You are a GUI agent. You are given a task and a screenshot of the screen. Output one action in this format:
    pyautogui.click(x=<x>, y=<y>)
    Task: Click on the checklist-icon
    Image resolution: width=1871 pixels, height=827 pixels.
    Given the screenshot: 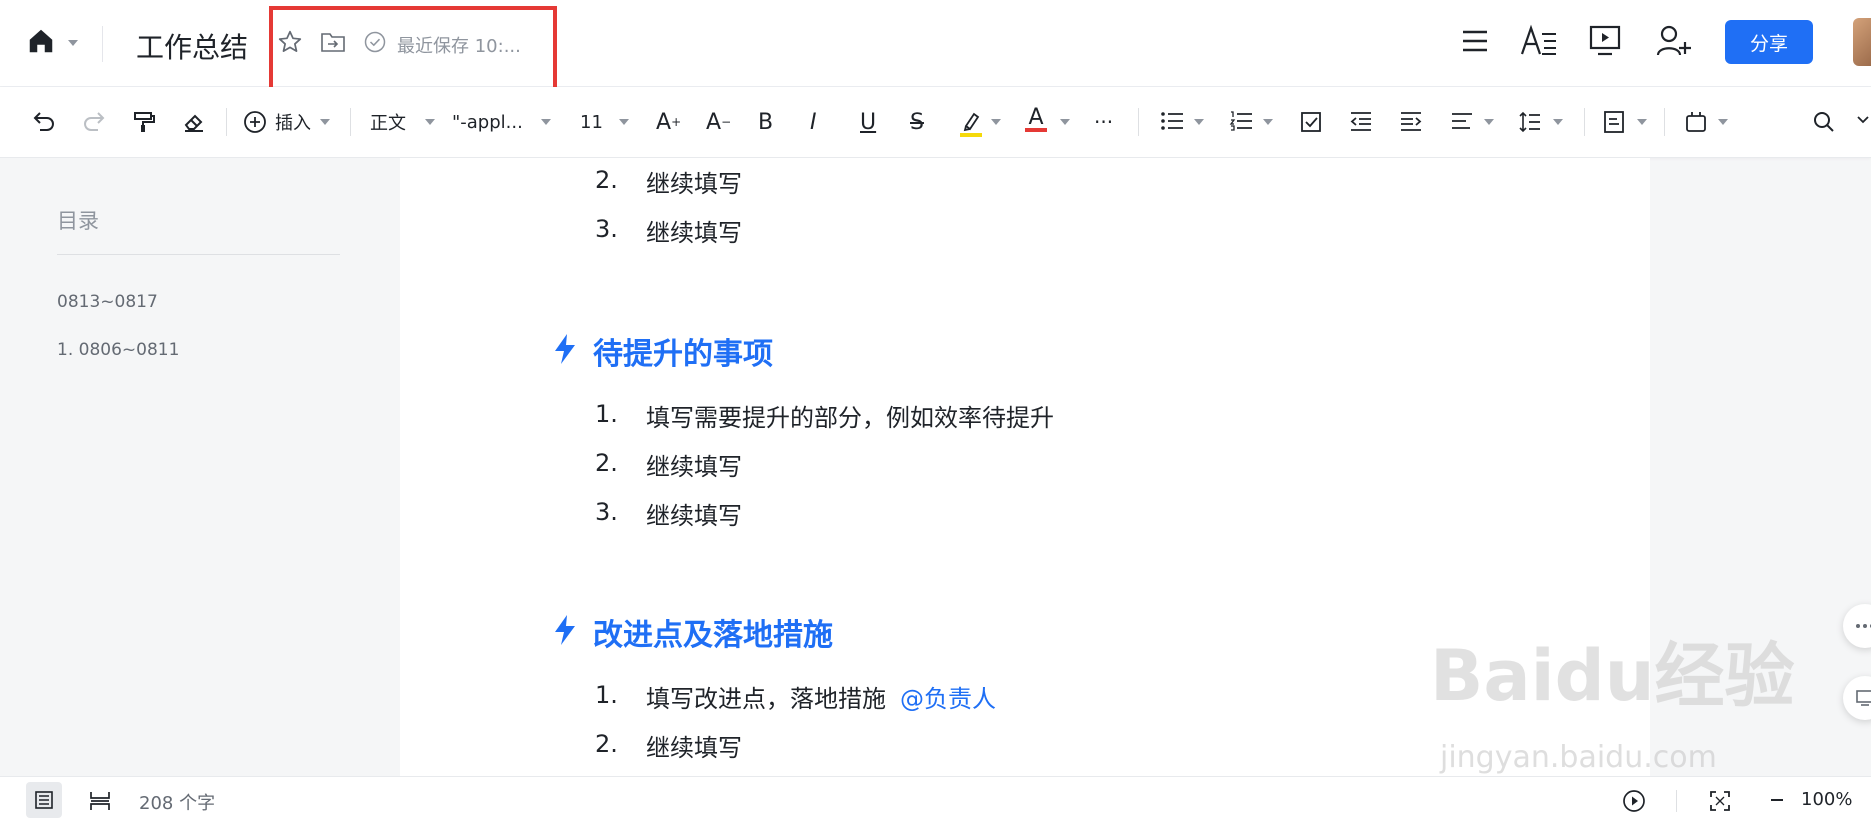 What is the action you would take?
    pyautogui.click(x=1311, y=122)
    